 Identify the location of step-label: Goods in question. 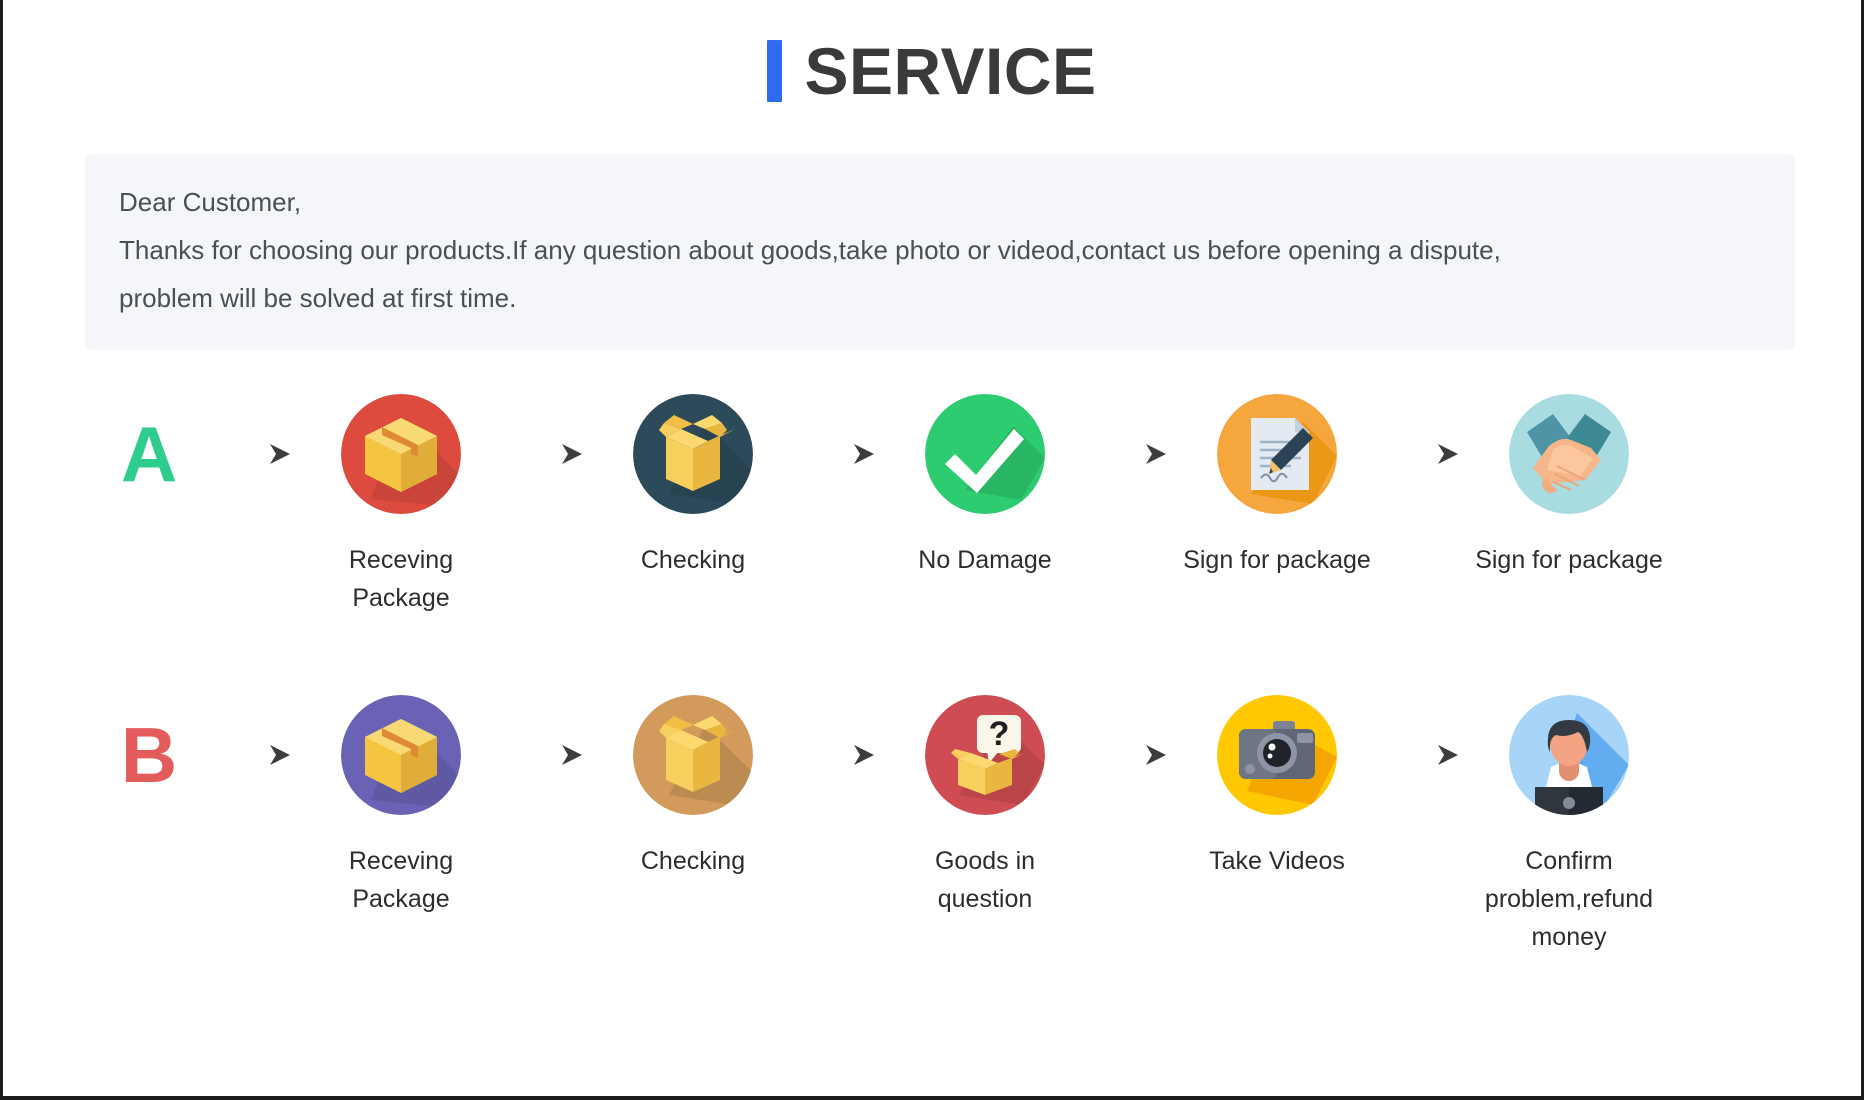
(985, 880).